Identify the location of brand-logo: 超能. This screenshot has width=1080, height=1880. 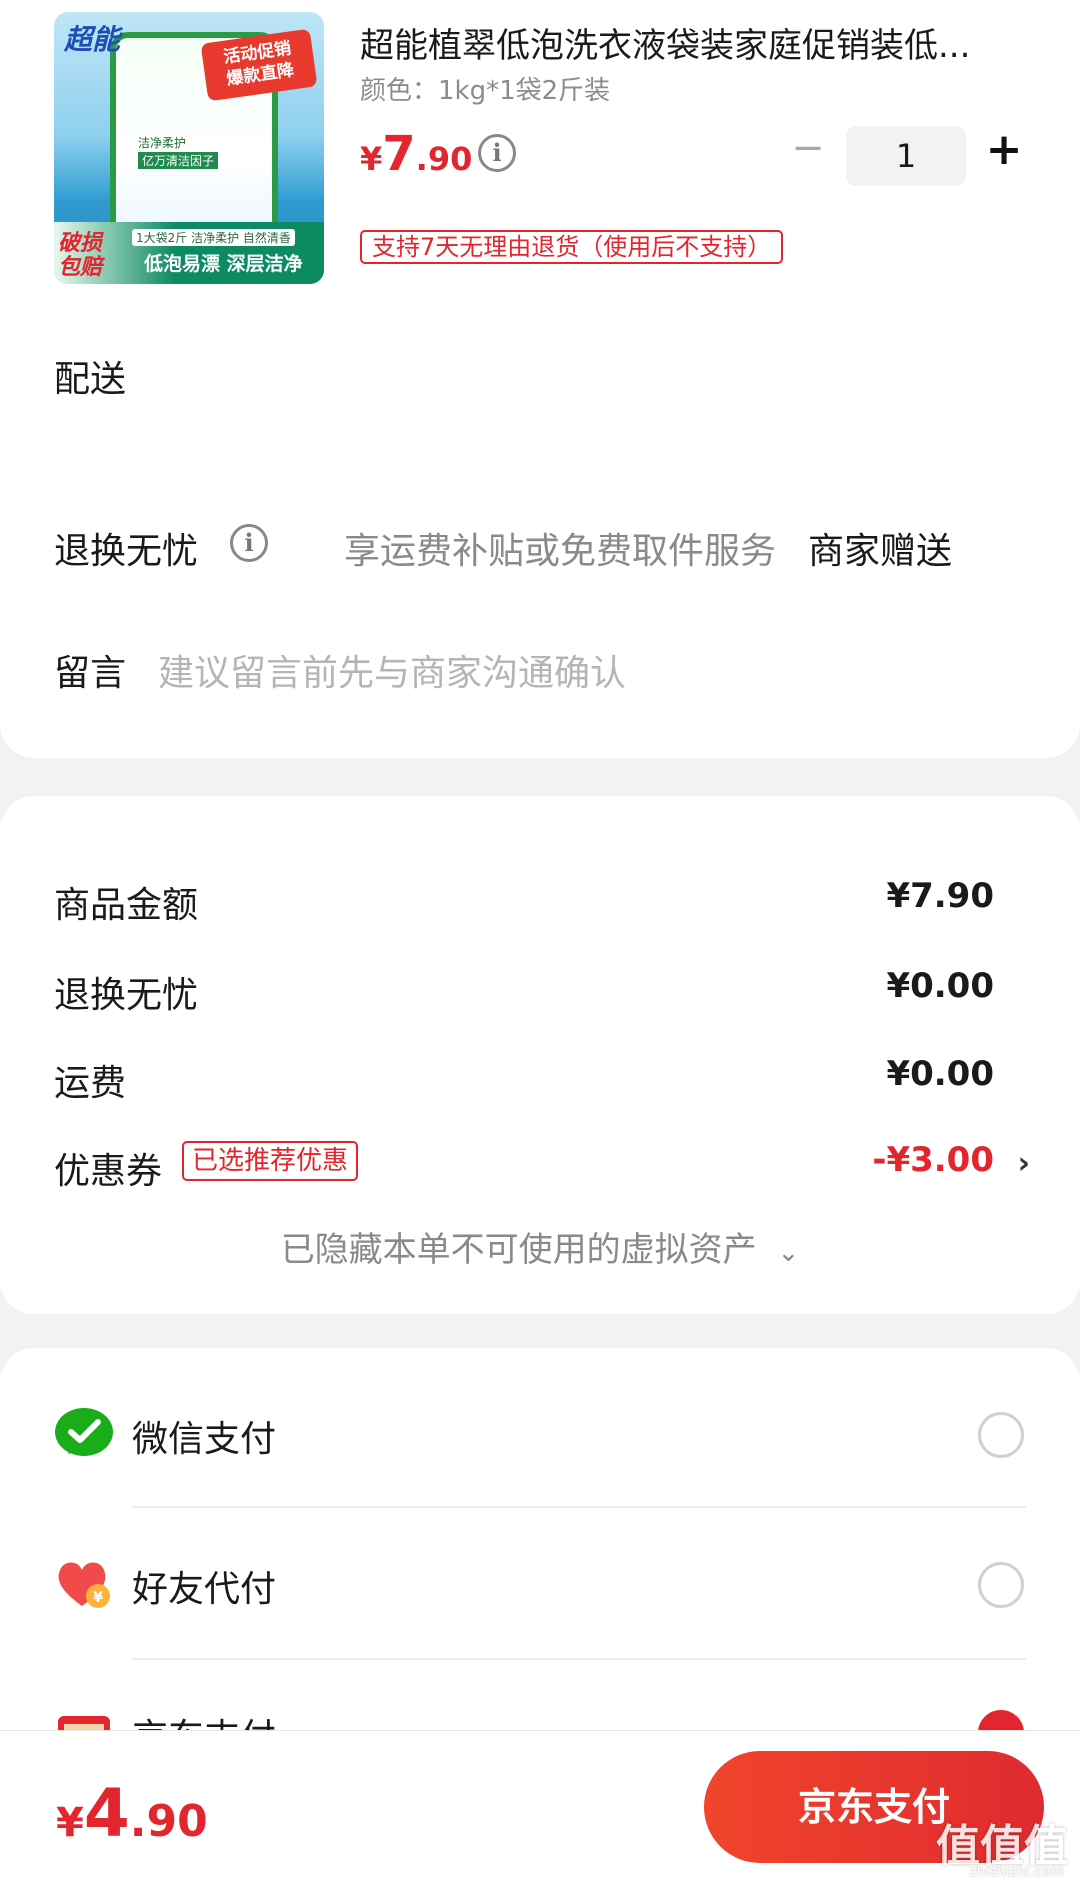
(92, 39).